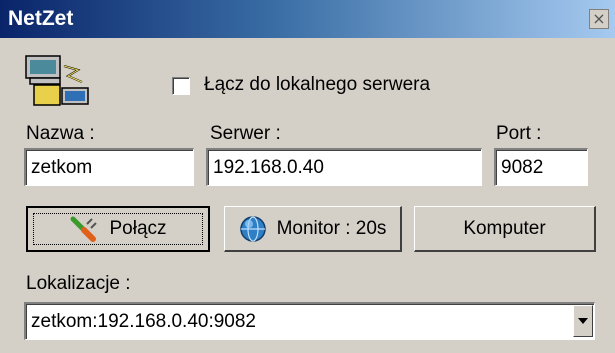 This screenshot has height=353, width=615. What do you see at coordinates (78, 283) in the screenshot?
I see `locations-label: Lokalizacje :` at bounding box center [78, 283].